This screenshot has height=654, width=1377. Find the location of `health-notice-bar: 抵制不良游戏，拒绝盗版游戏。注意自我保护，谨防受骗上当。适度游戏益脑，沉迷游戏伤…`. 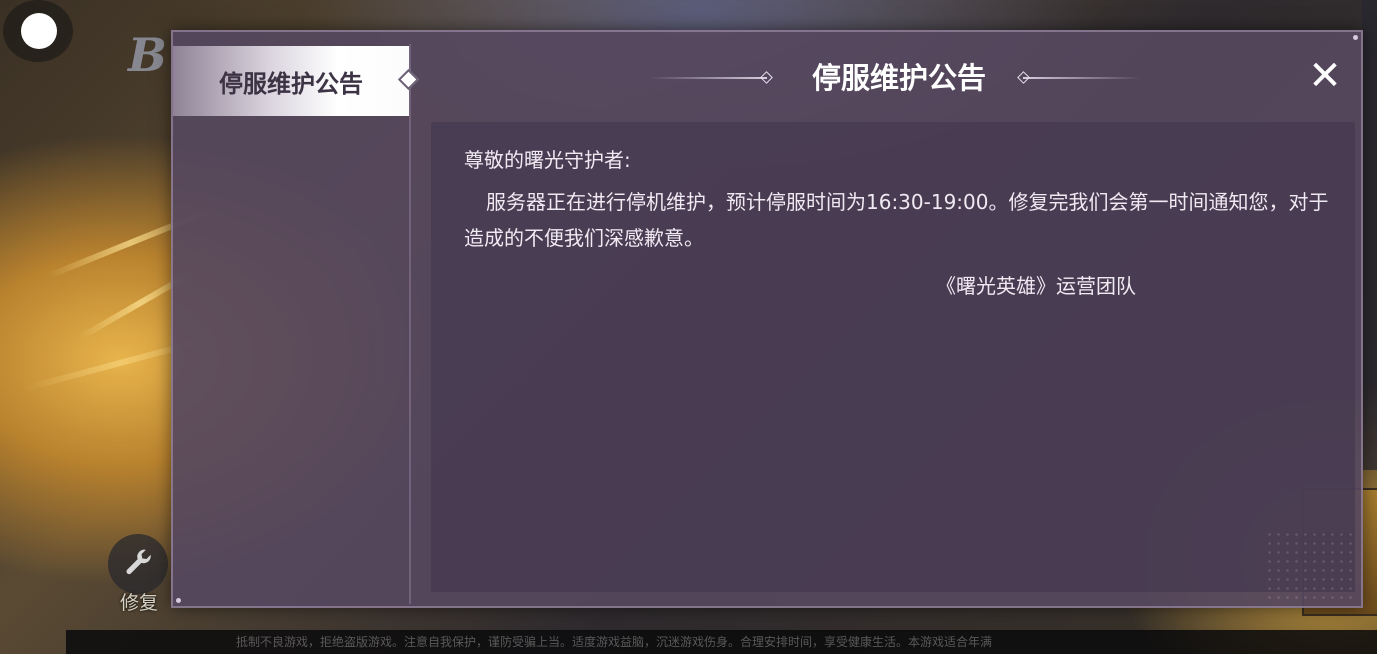

health-notice-bar: 抵制不良游戏，拒绝盗版游戏。注意自我保护，谨防受骗上当。适度游戏益脑，沉迷游戏伤… is located at coordinates (721, 642).